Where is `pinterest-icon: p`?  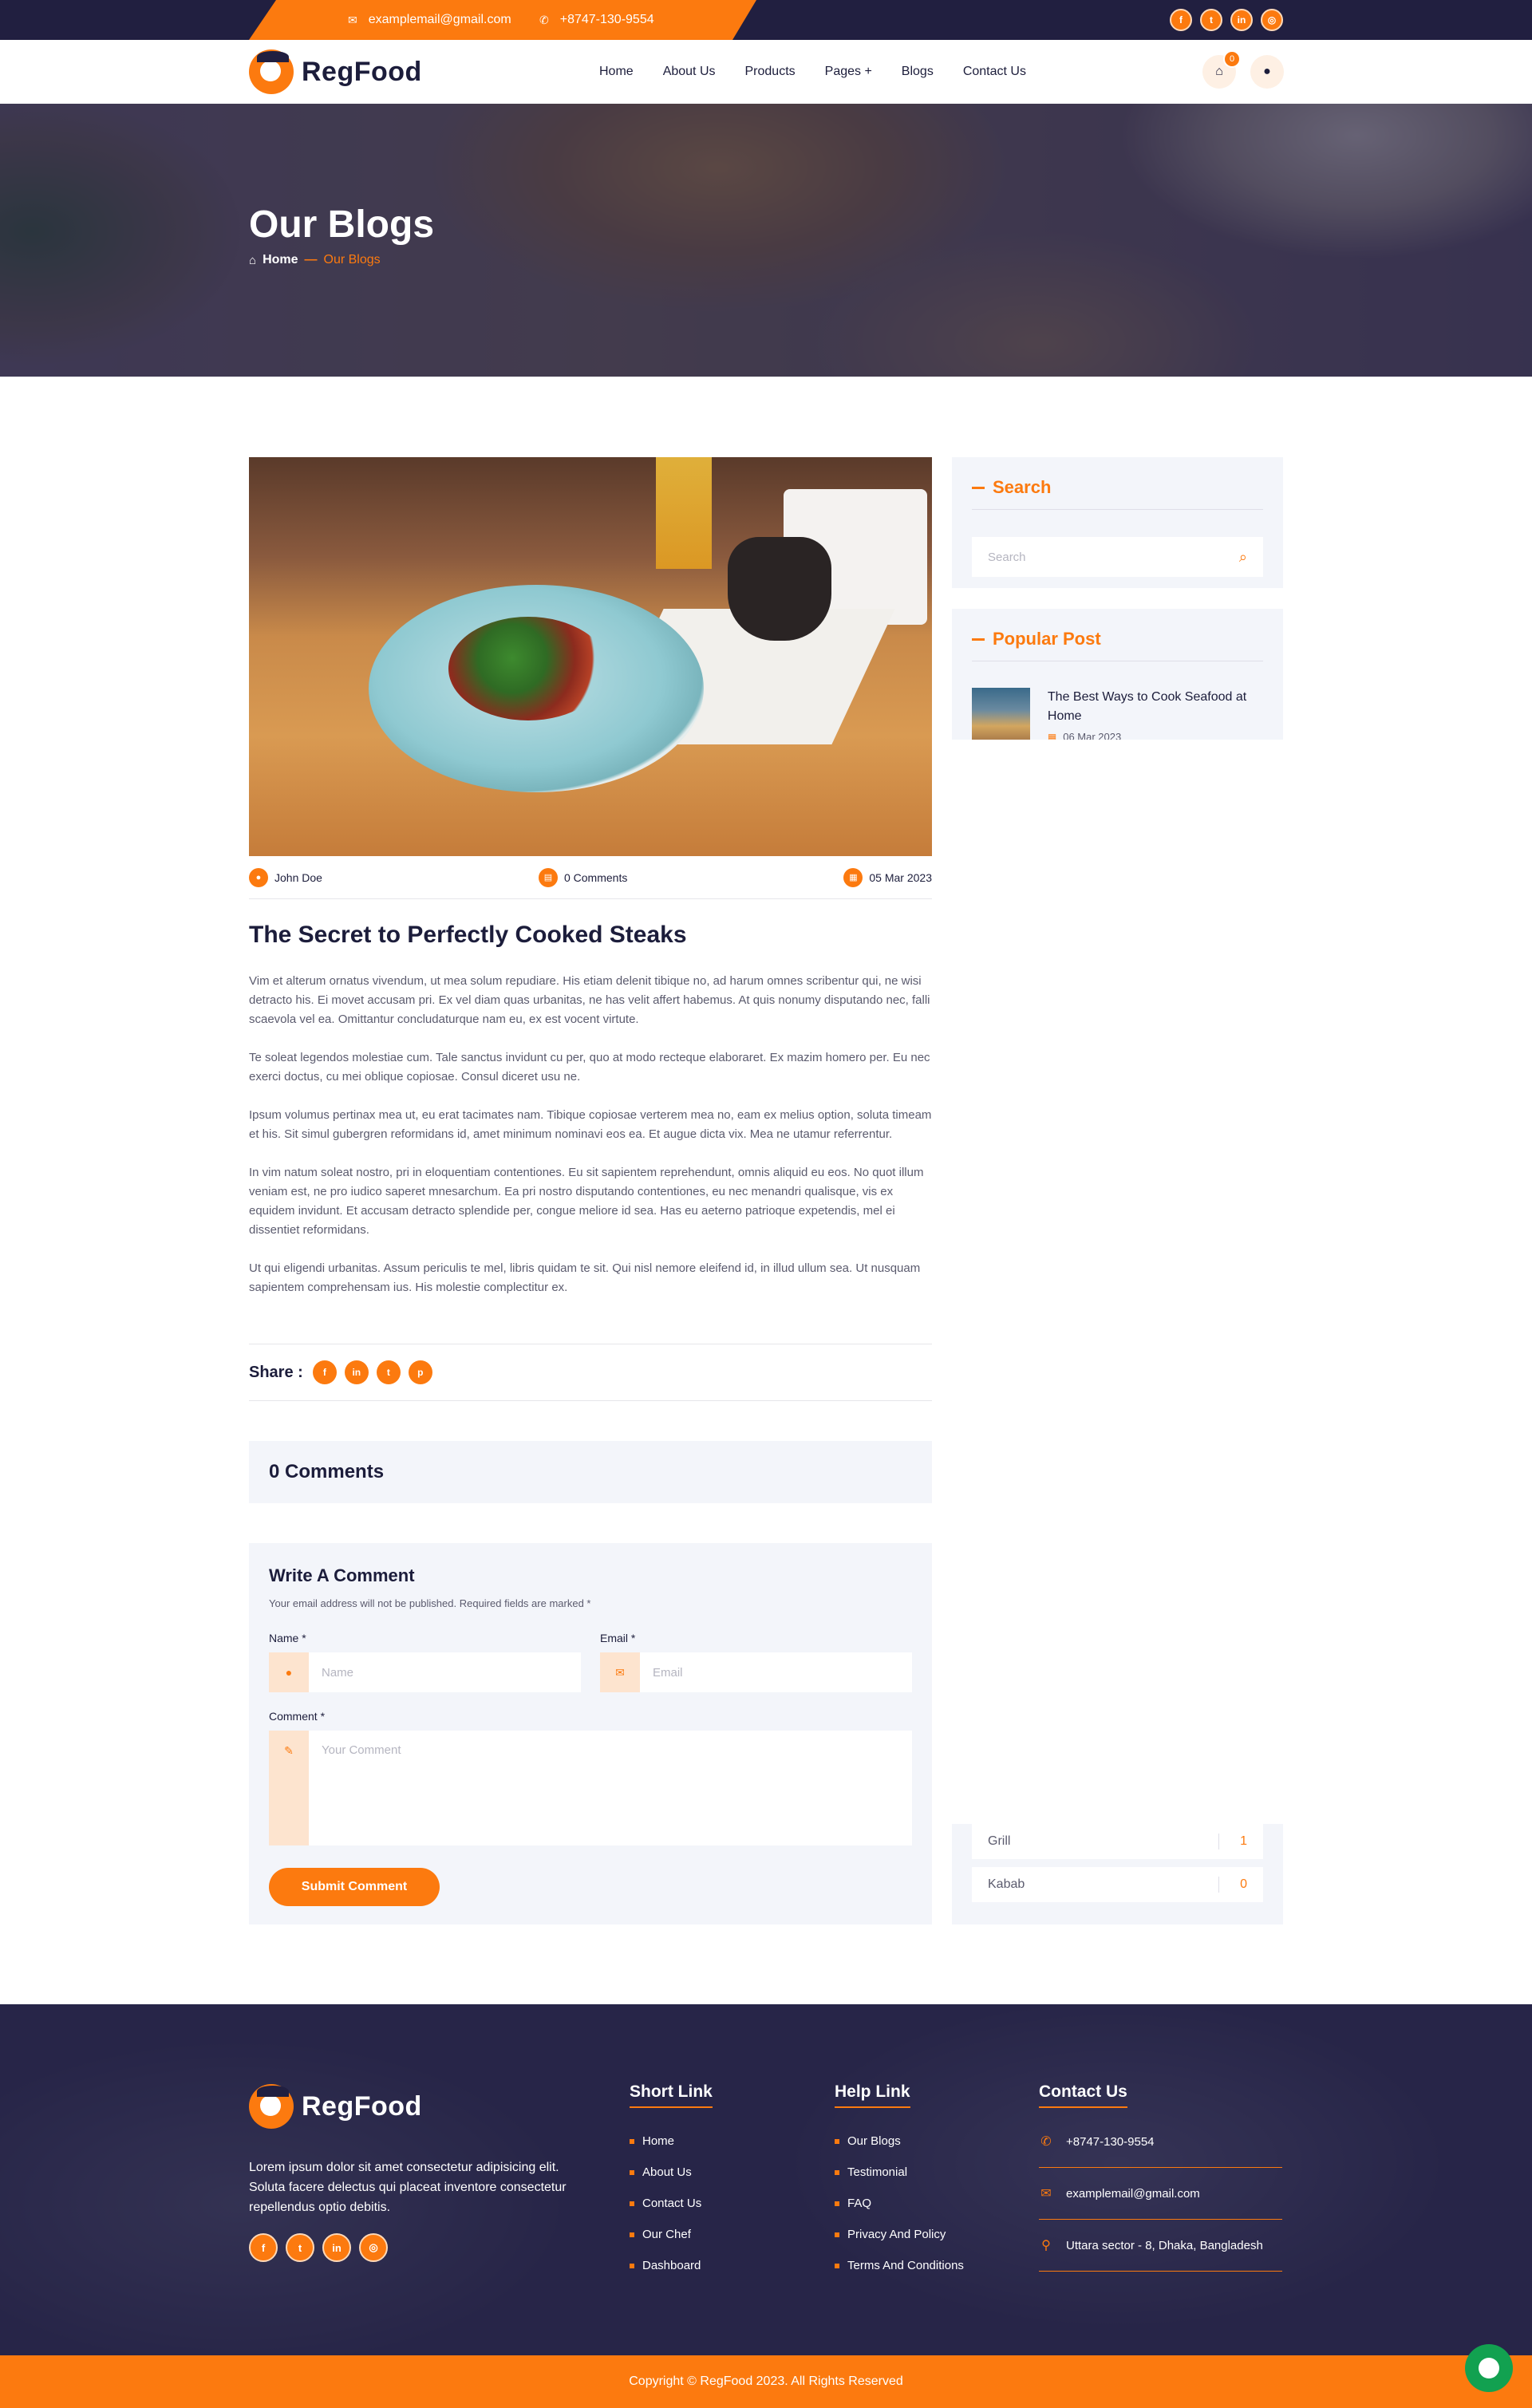
pinterest-icon: p is located at coordinates (420, 1372).